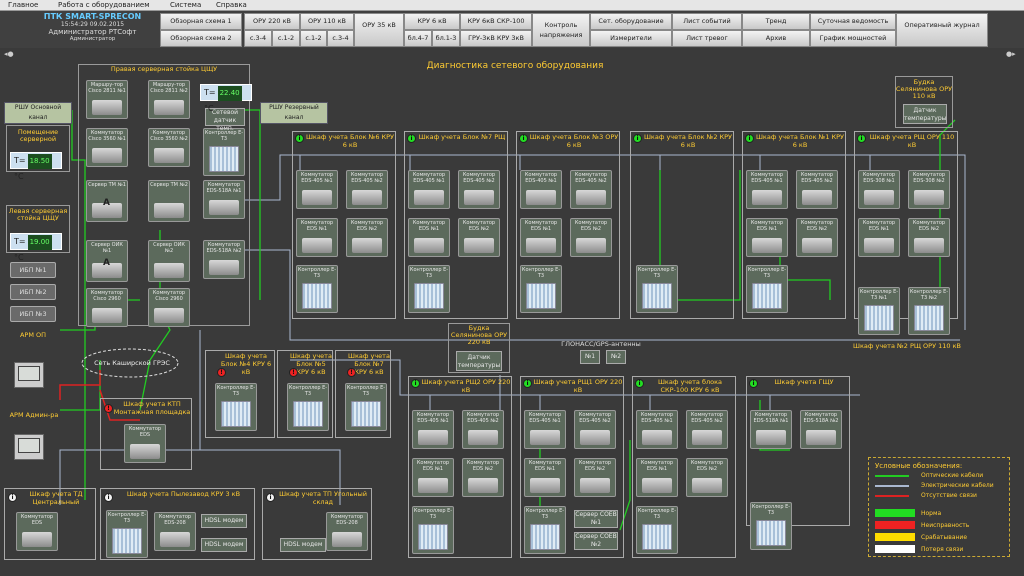  What do you see at coordinates (169, 147) in the screenshot?
I see `switch-3560-2: Коммутатор Cisco 3560 №2` at bounding box center [169, 147].